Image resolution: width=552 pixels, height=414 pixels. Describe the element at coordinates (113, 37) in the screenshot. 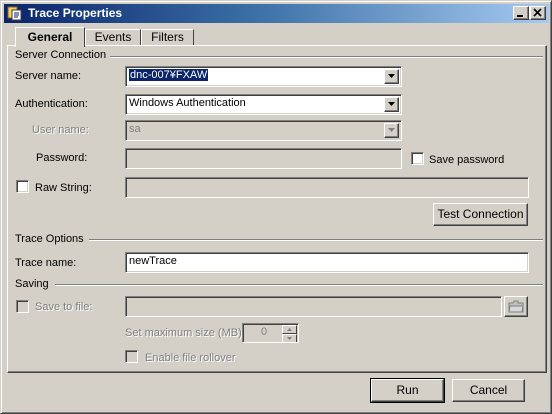

I see `tab-events: Events` at that location.